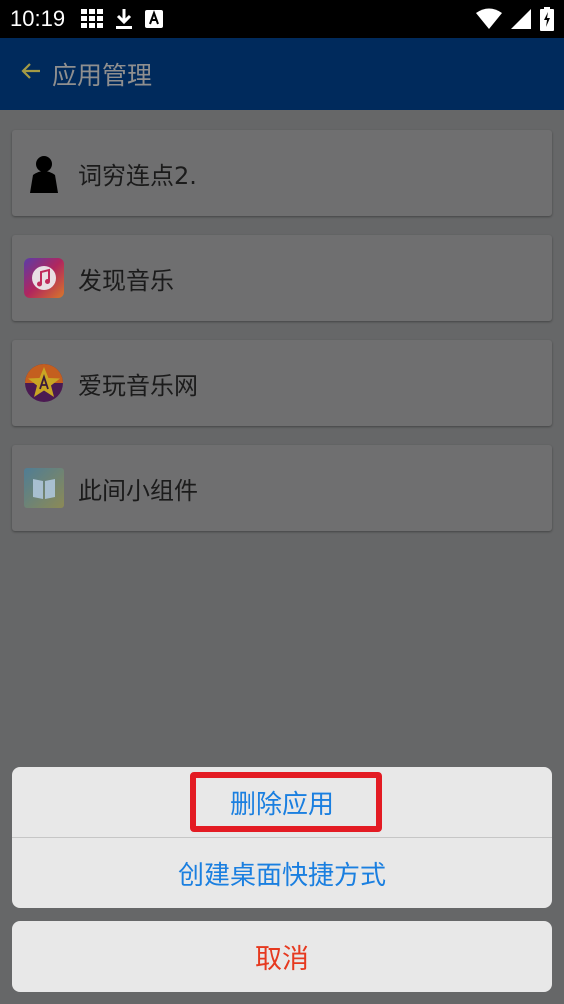 Image resolution: width=564 pixels, height=1004 pixels. What do you see at coordinates (282, 873) in the screenshot?
I see `create-shortcut-button: 创建桌面快捷方式` at bounding box center [282, 873].